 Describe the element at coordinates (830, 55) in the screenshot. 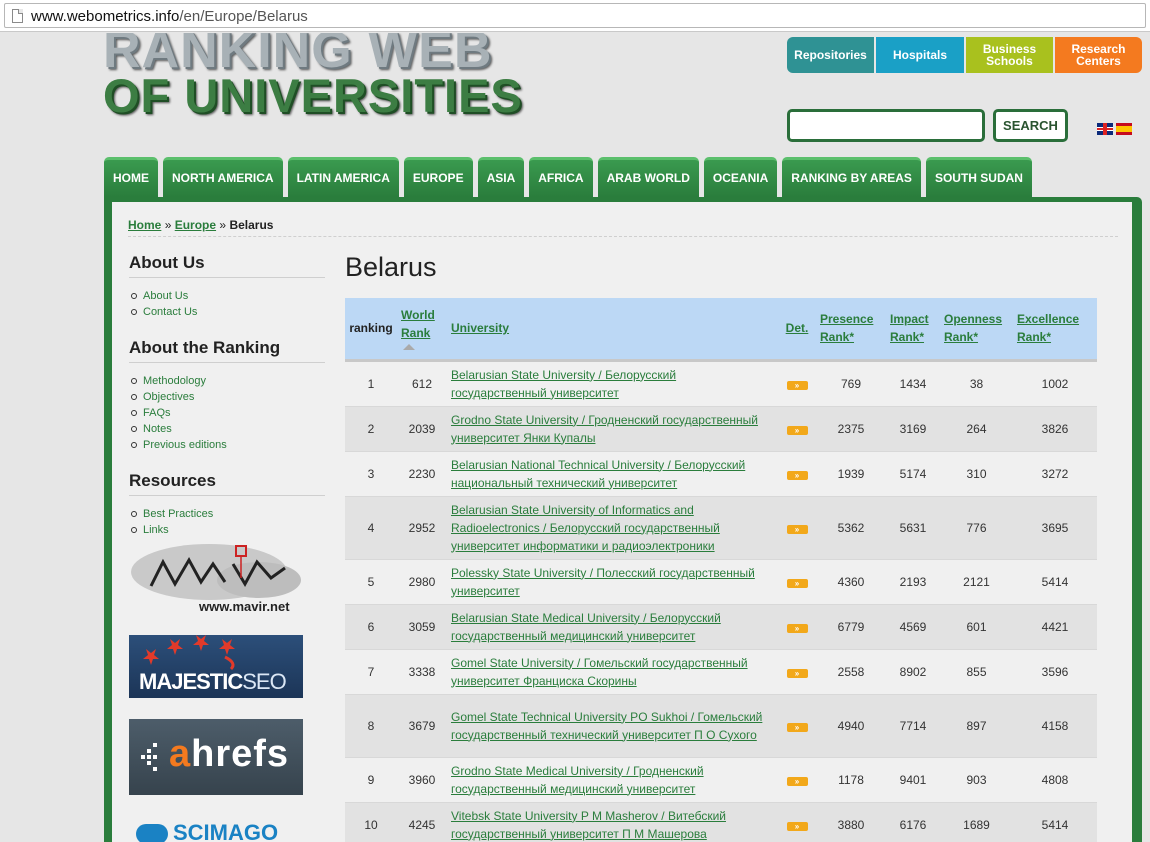

I see `repositories-button: Repositories` at that location.